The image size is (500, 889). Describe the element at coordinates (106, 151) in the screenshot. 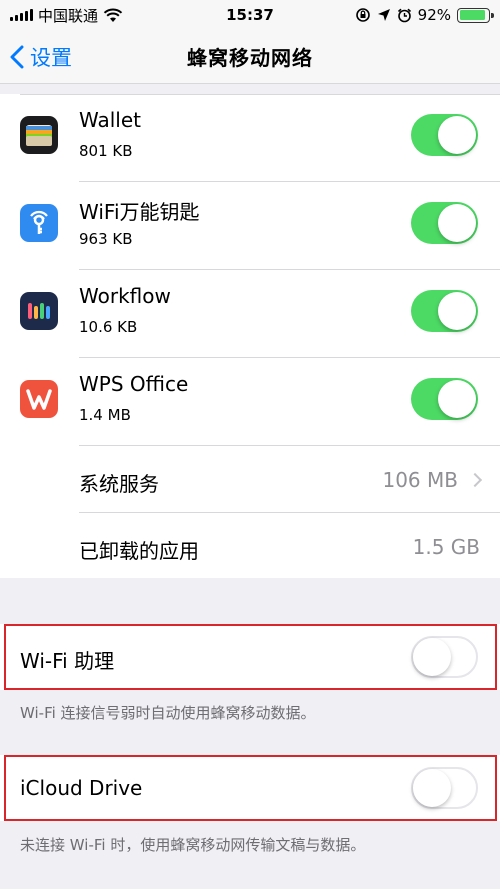

I see `app-size: 801 KB` at that location.